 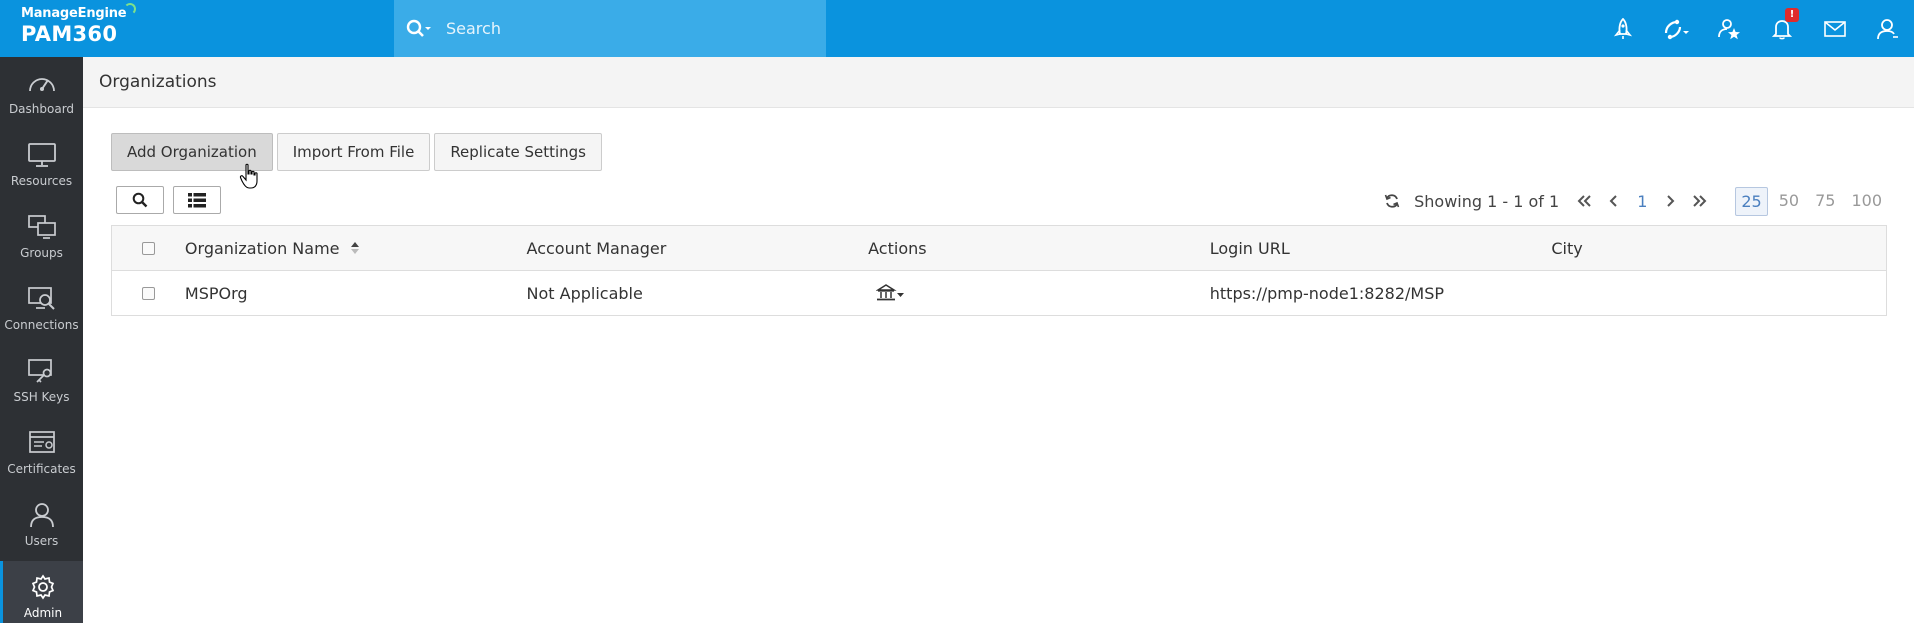 I want to click on cell-login-url: https://pmp-node1:8282/MSP, so click(x=1381, y=293).